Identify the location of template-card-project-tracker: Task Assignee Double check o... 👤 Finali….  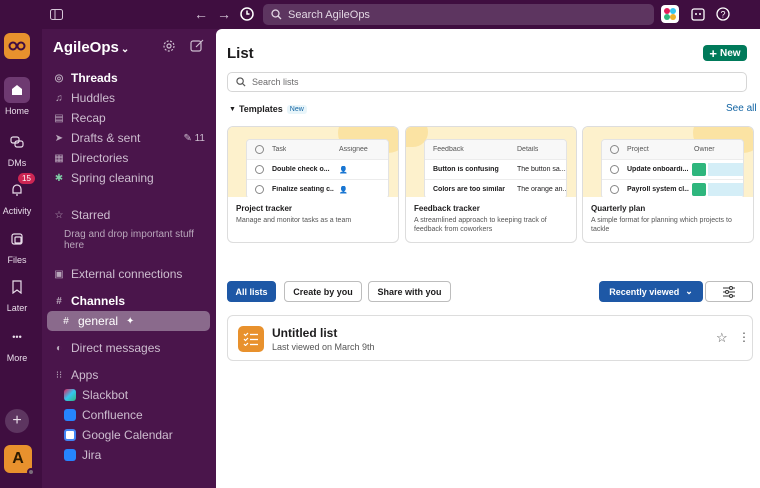
(313, 184).